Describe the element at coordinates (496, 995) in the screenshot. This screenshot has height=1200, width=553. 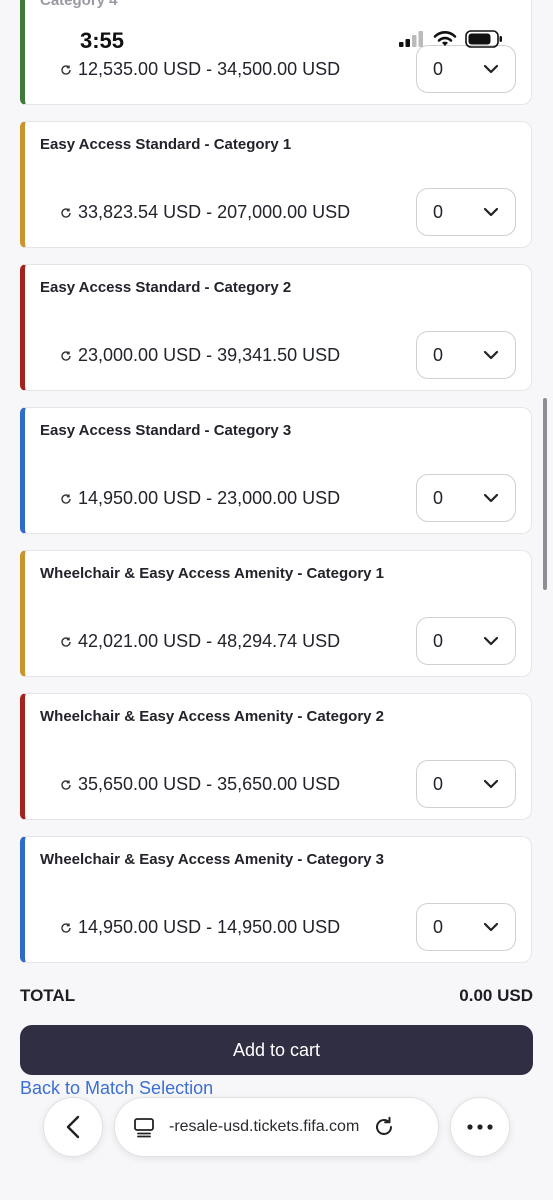
I see `total-value: 0.00 USD` at that location.